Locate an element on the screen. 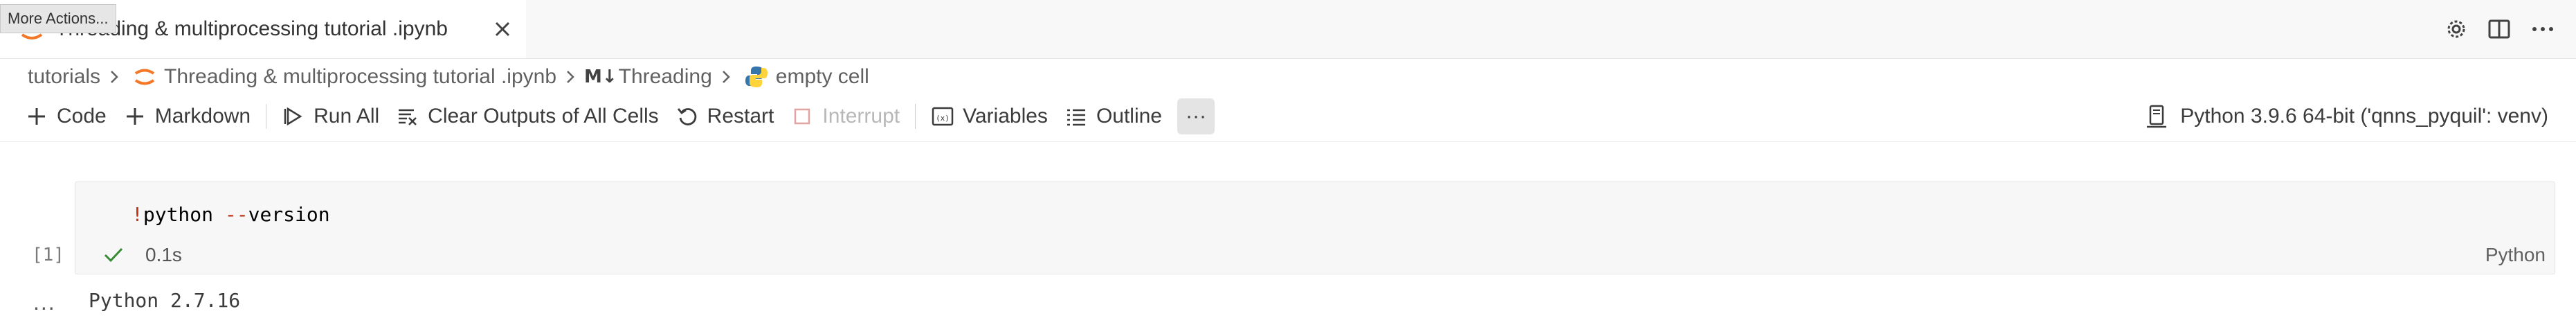 The image size is (2576, 334). add-markdown-label: Markdown is located at coordinates (202, 116).